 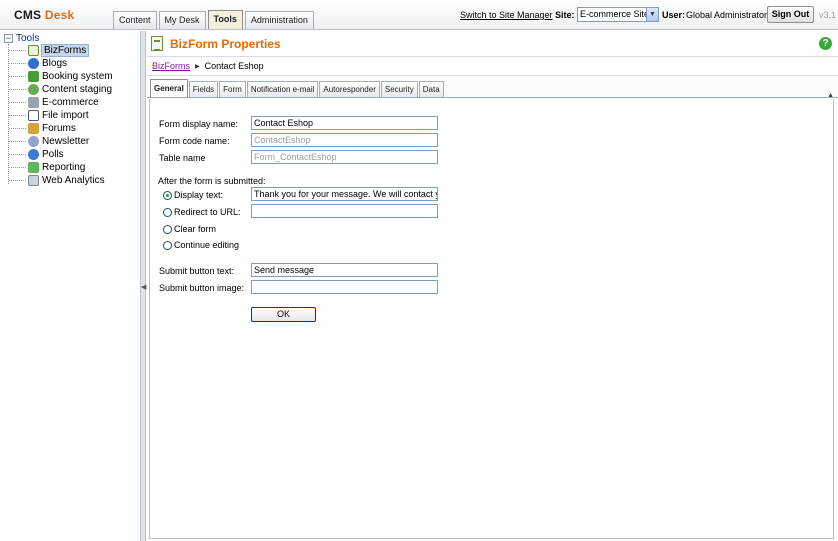 I want to click on bizform-properties-icon, so click(x=157, y=43).